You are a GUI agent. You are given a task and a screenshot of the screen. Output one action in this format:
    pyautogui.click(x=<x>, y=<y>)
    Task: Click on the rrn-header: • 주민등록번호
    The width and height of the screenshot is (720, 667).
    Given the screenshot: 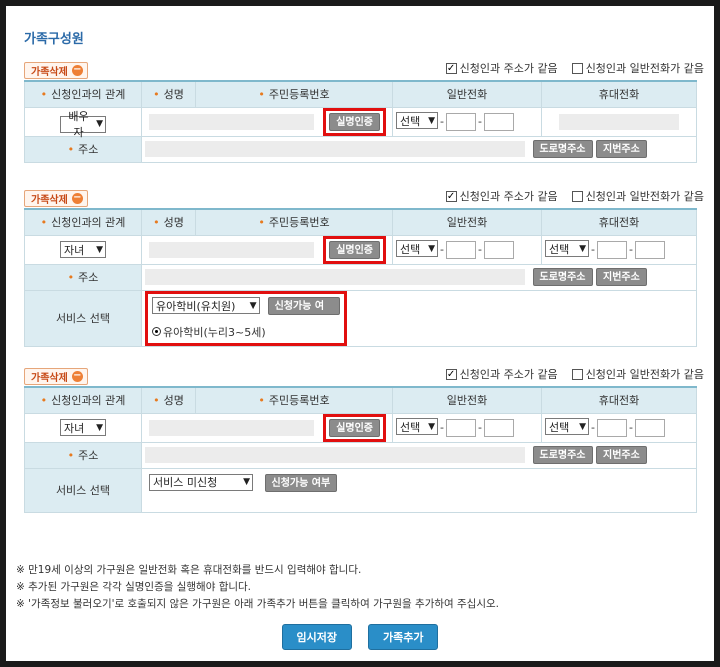 What is the action you would take?
    pyautogui.click(x=294, y=222)
    